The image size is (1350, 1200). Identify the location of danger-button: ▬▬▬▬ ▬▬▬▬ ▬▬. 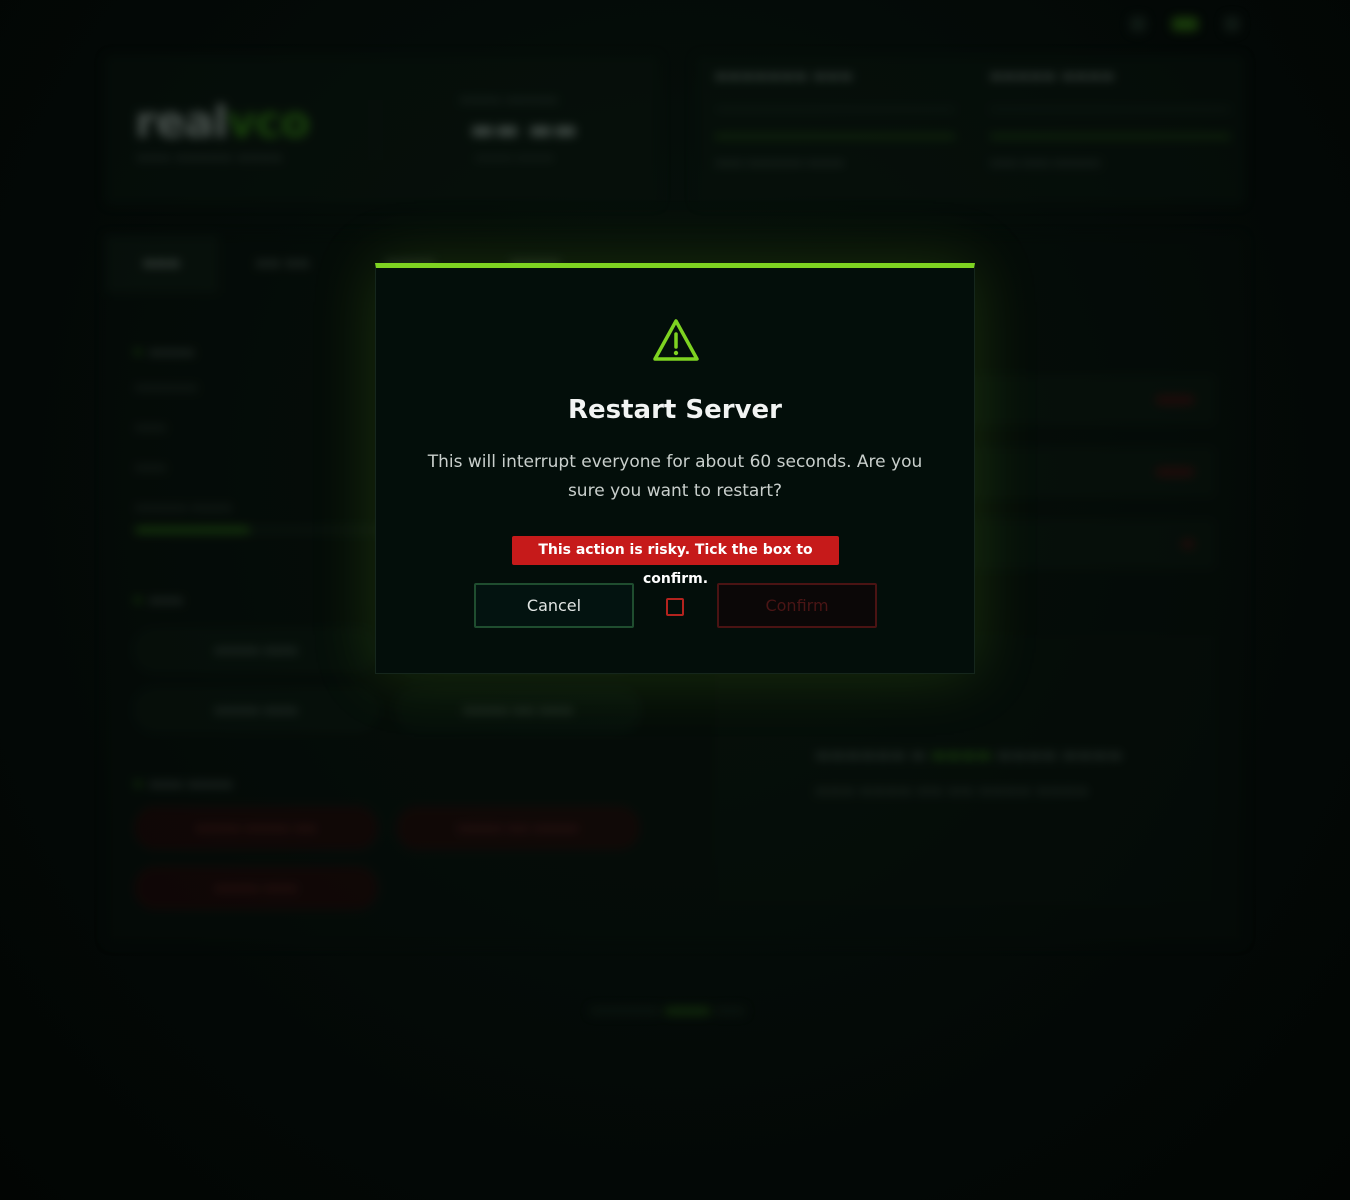
(256, 828).